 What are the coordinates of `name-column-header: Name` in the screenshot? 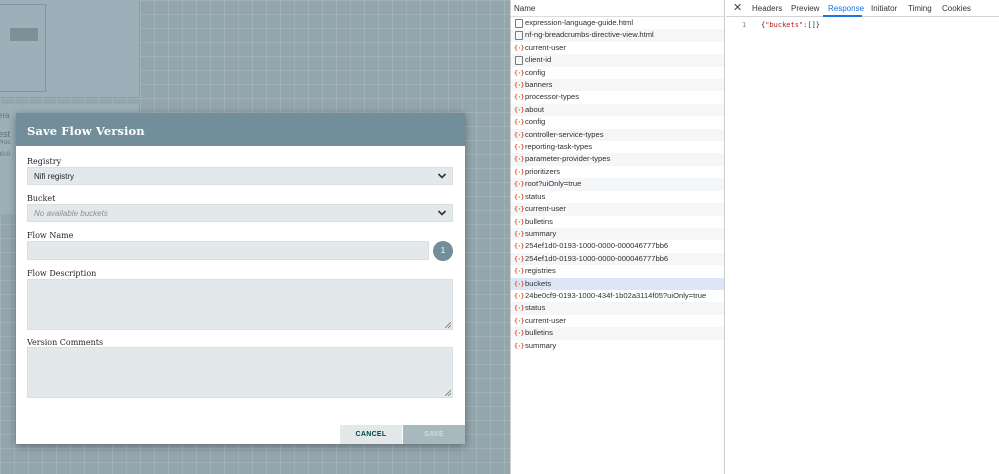 It's located at (617, 8).